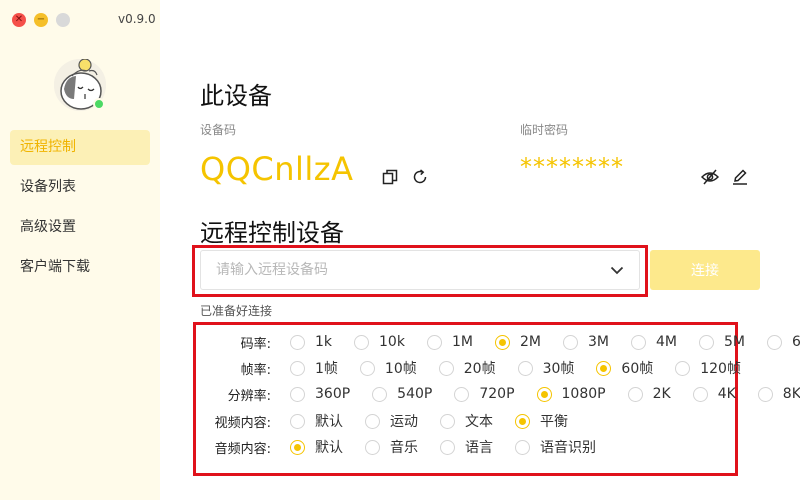  What do you see at coordinates (710, 177) in the screenshot?
I see `toggle-password-visibility-button` at bounding box center [710, 177].